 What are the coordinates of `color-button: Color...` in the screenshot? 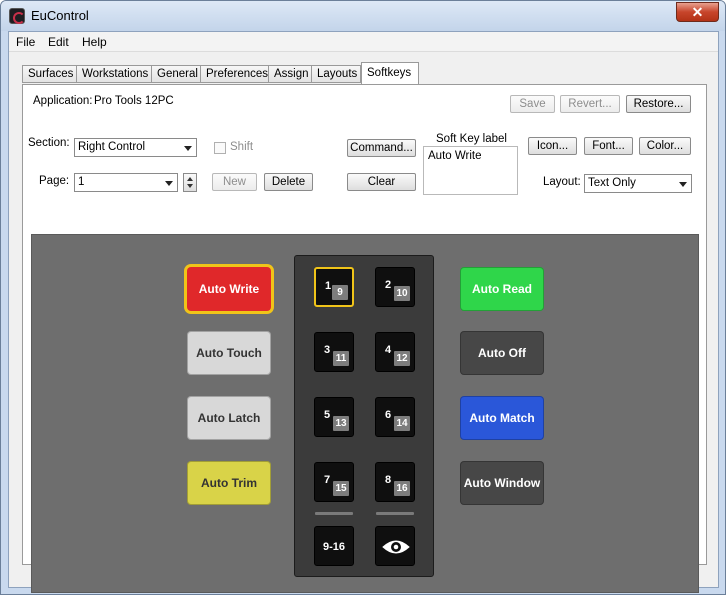 It's located at (665, 146).